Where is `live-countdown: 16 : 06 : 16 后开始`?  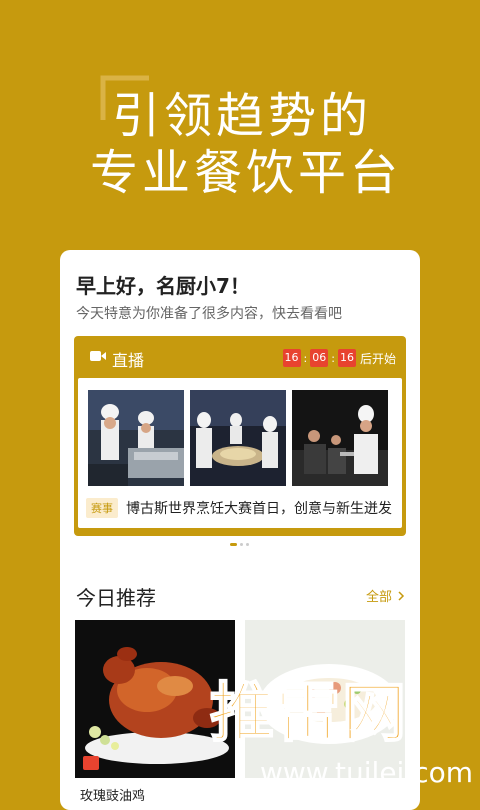 live-countdown: 16 : 06 : 16 后开始 is located at coordinates (339, 358).